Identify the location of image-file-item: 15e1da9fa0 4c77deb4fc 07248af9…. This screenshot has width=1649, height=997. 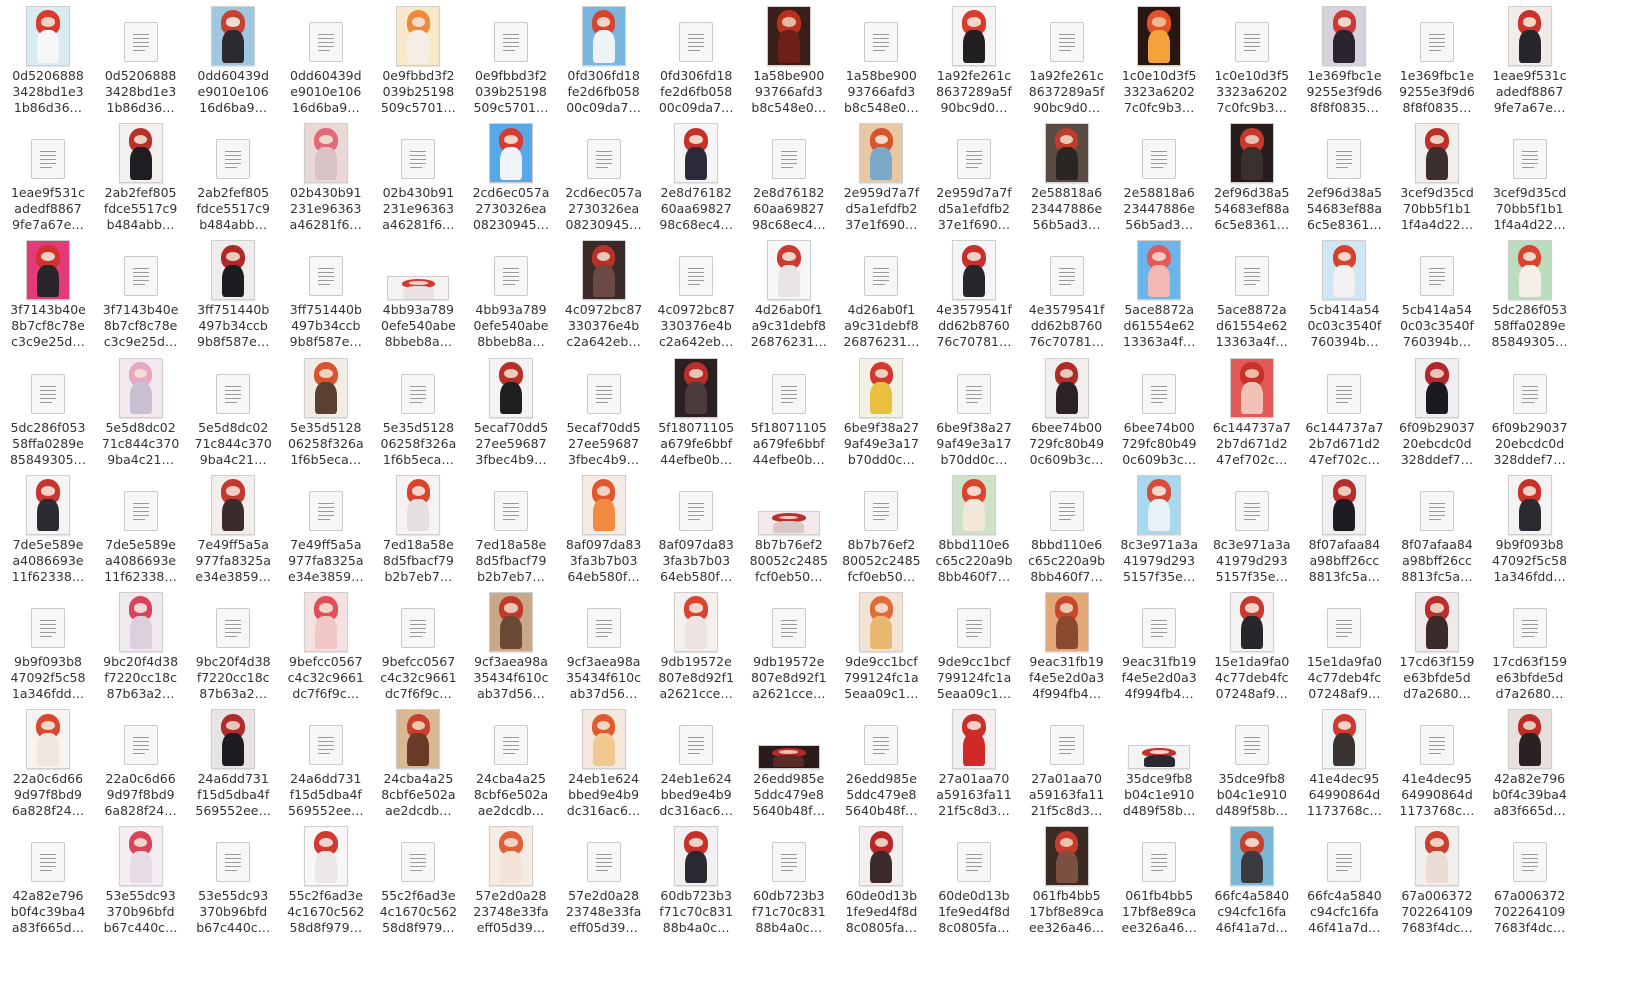
(1252, 644).